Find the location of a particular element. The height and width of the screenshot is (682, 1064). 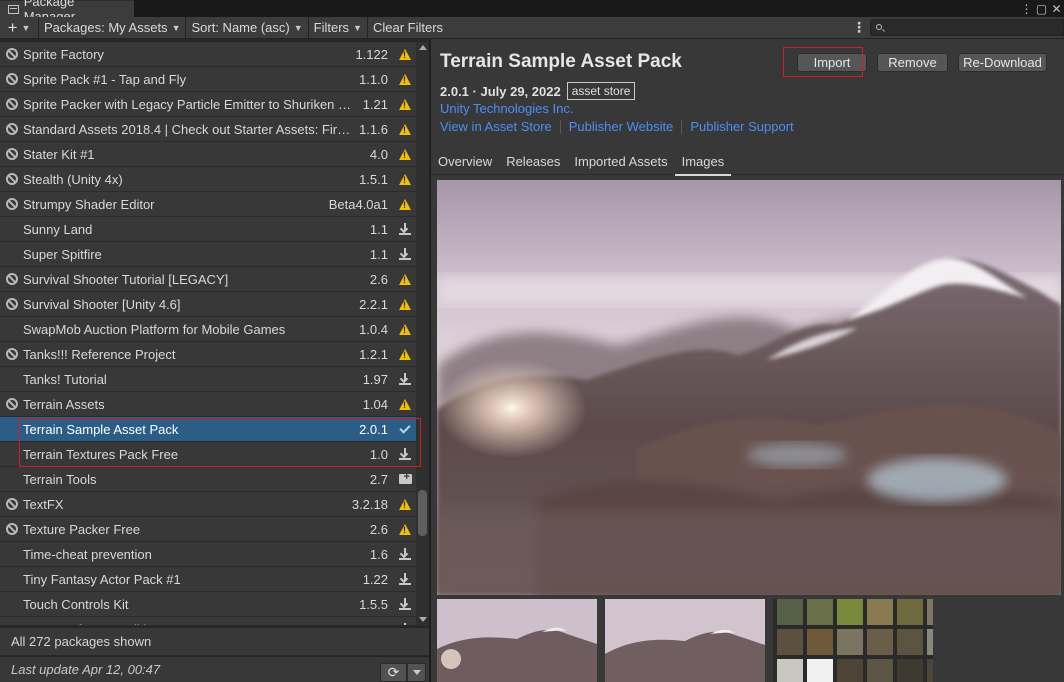

package-row: Tiny Fantasy Actor Pack #1 1.22 is located at coordinates (208, 579).